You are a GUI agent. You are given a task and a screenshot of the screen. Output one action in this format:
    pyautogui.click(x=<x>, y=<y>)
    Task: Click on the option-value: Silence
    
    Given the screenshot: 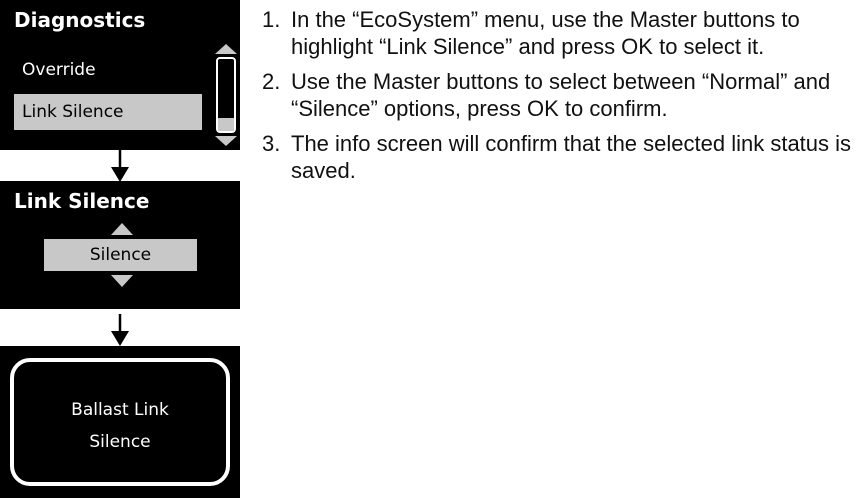 What is the action you would take?
    pyautogui.click(x=120, y=255)
    